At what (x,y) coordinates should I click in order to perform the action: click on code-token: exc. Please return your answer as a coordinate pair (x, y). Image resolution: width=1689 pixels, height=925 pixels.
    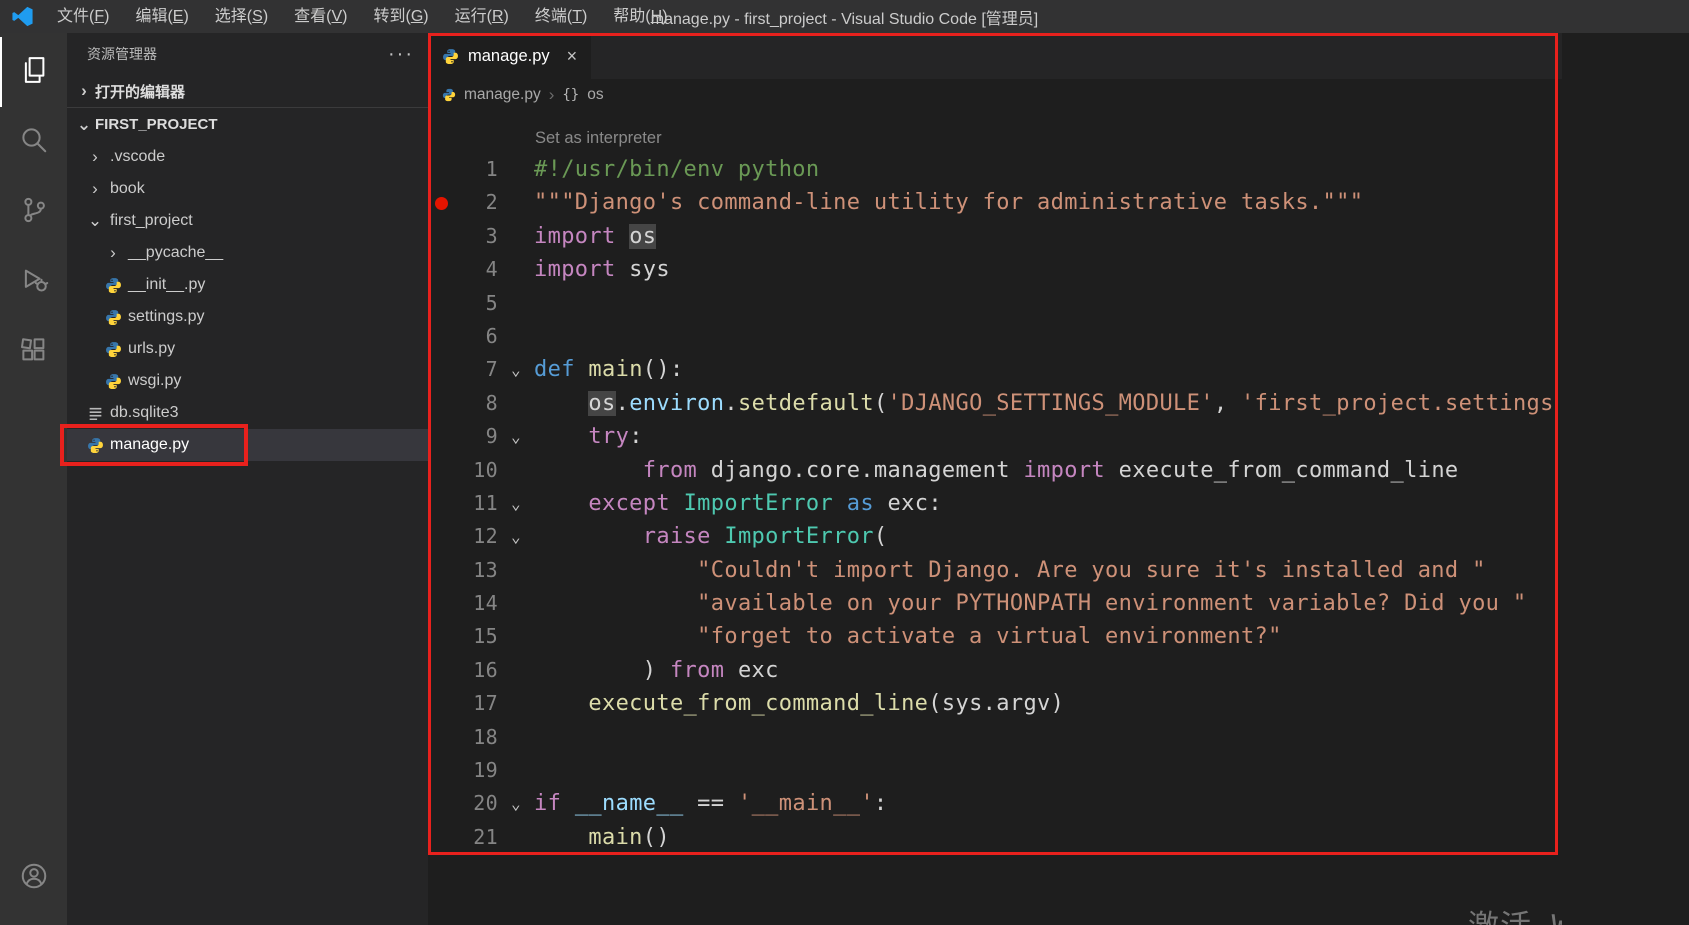
    Looking at the image, I should click on (751, 670).